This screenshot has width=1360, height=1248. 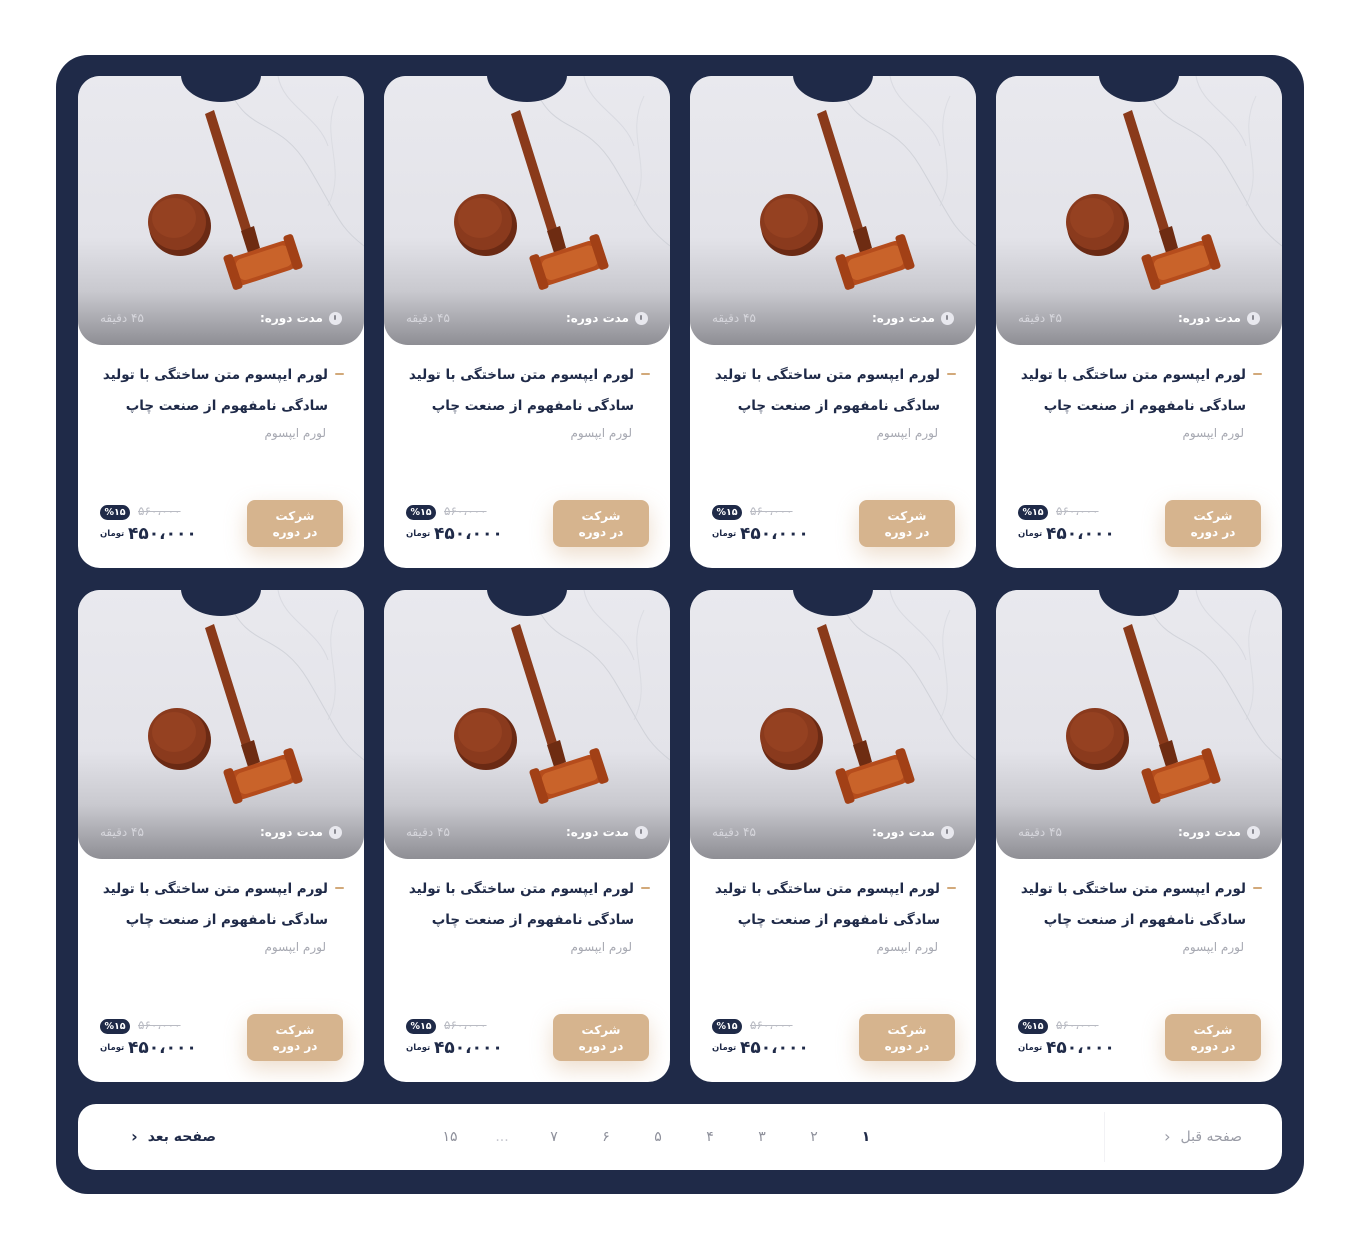 I want to click on chevron-left-icon: ‹, so click(x=134, y=1136).